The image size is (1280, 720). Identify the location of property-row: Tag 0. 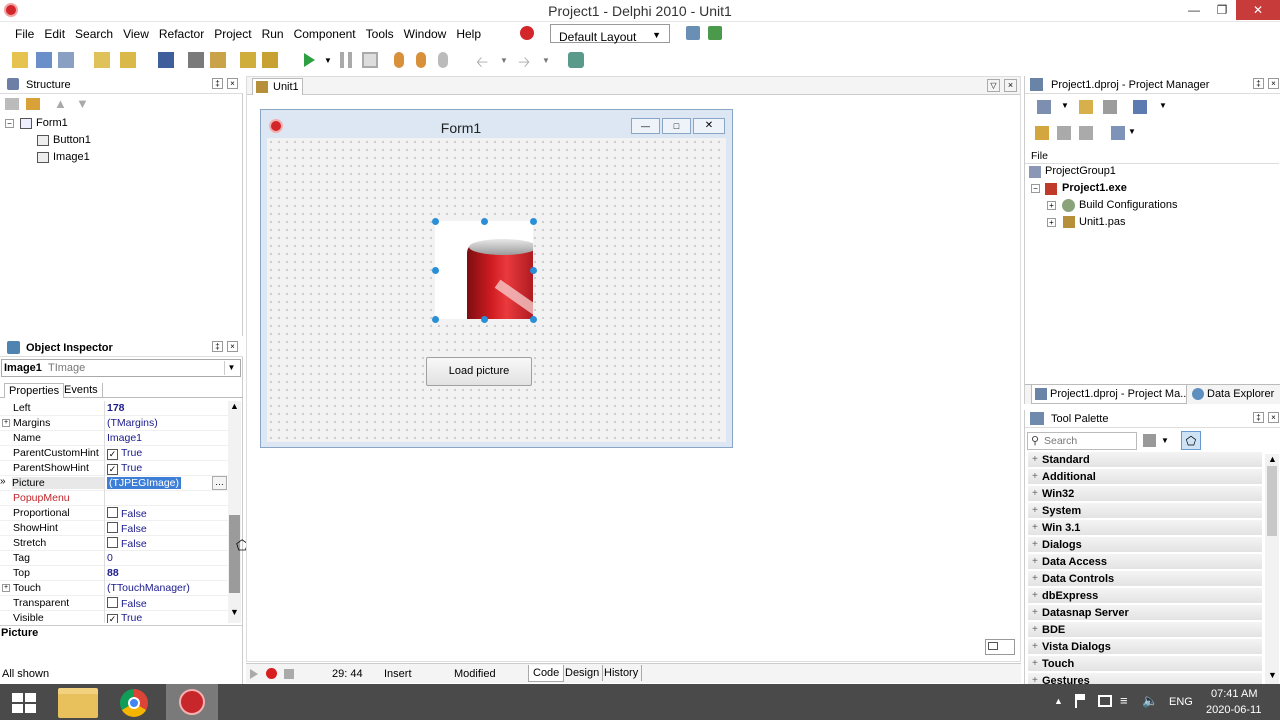
(114, 558).